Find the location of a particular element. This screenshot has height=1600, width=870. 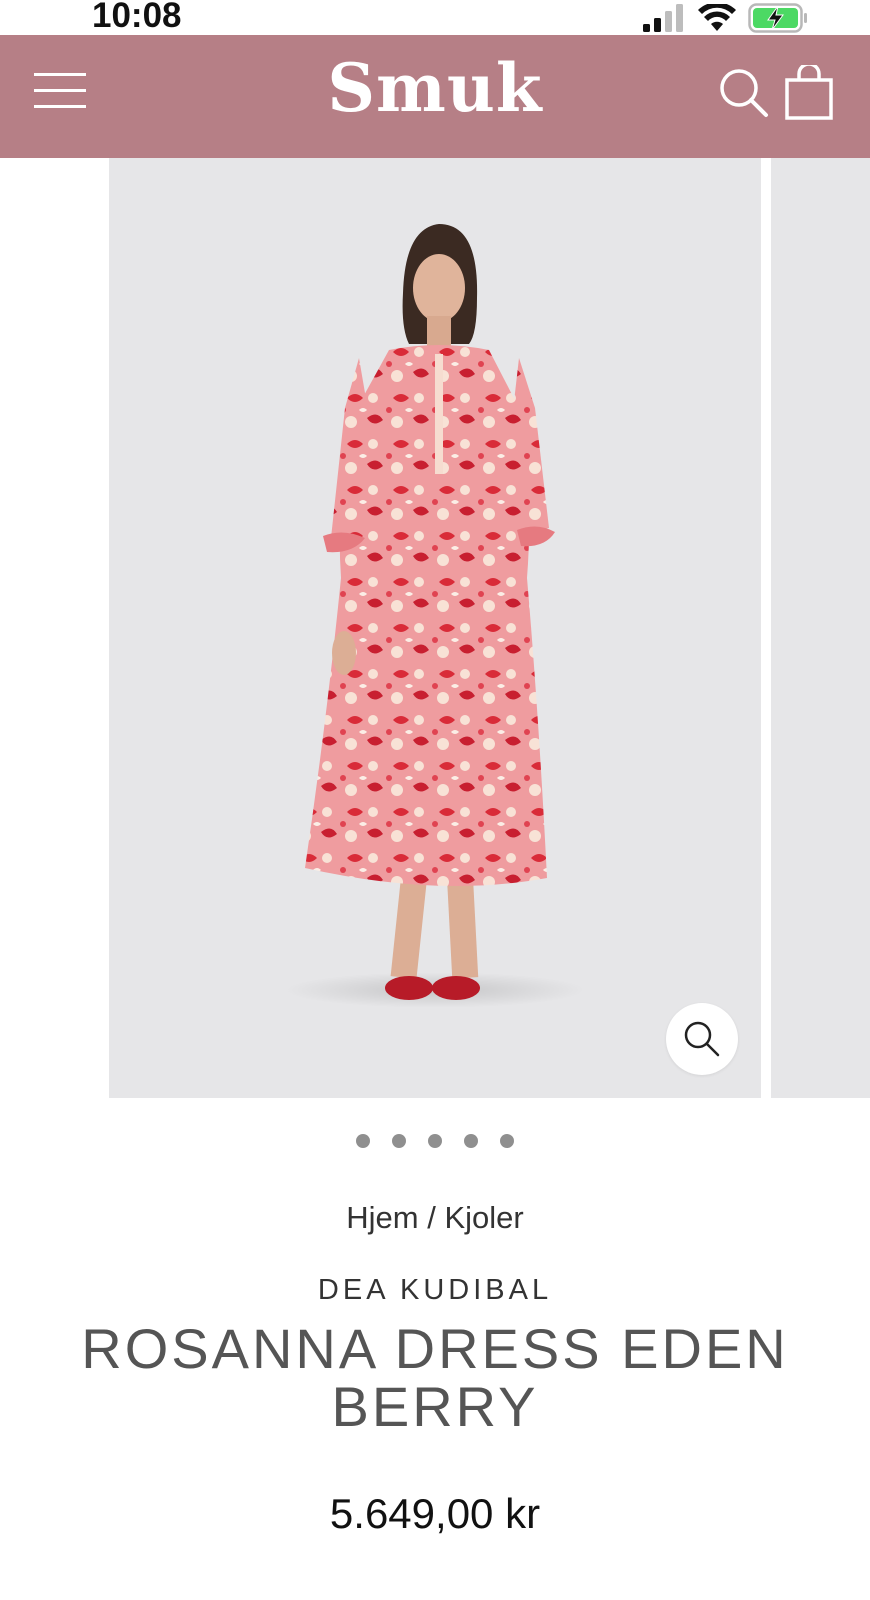

breadcrumb-home-link: Hjem is located at coordinates (382, 1217).